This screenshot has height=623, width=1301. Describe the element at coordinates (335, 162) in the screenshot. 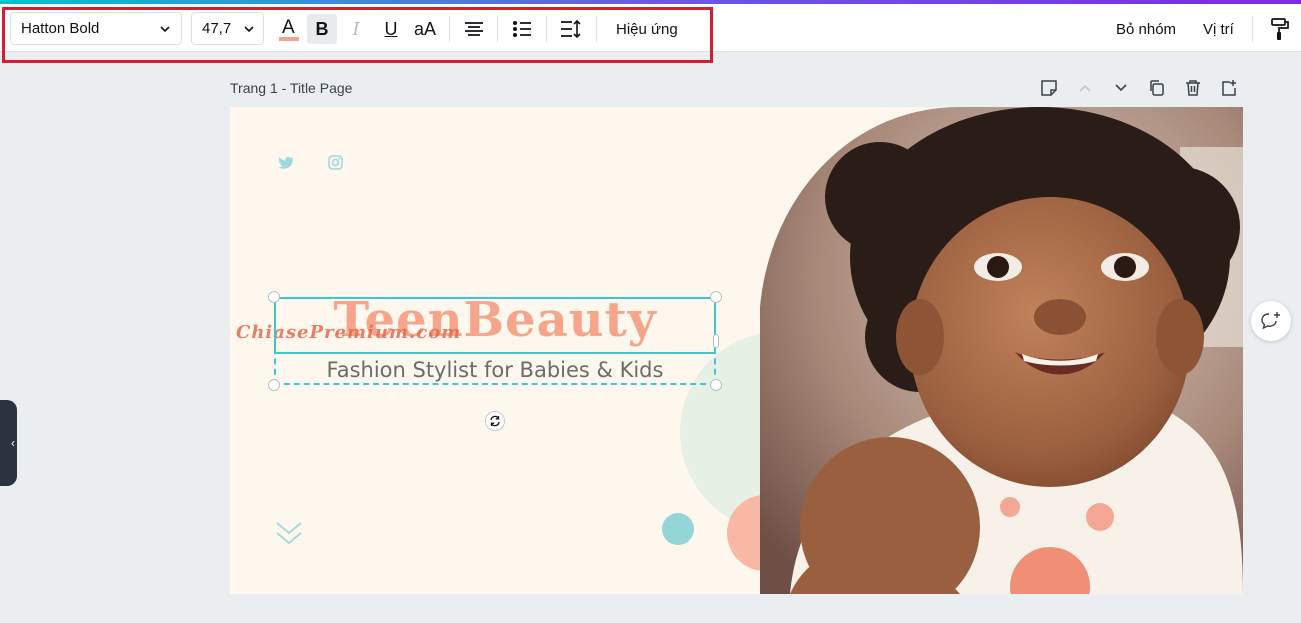

I see `instagram-icon` at that location.